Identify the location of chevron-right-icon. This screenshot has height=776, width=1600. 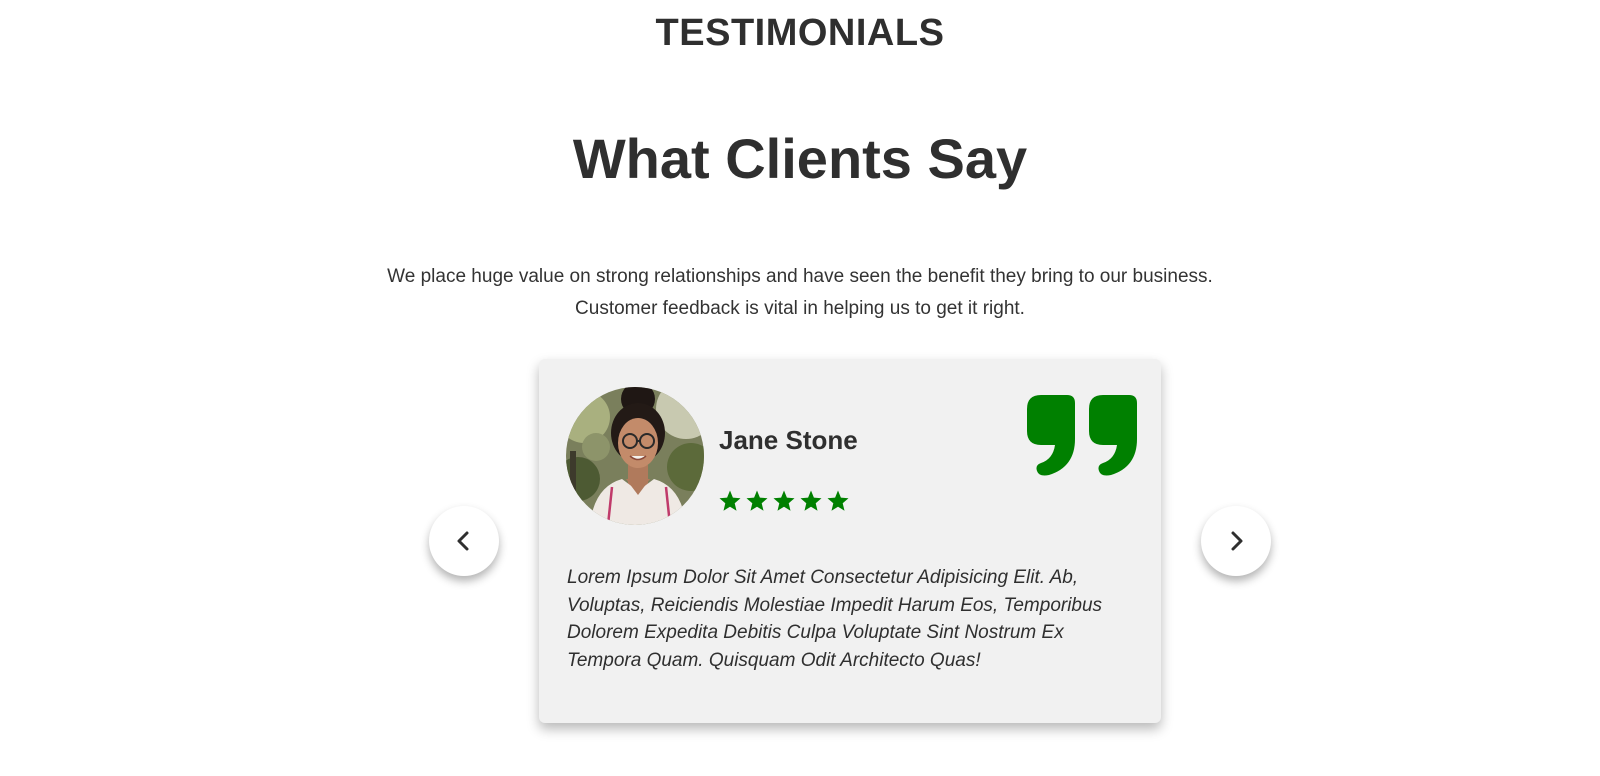
(1237, 541).